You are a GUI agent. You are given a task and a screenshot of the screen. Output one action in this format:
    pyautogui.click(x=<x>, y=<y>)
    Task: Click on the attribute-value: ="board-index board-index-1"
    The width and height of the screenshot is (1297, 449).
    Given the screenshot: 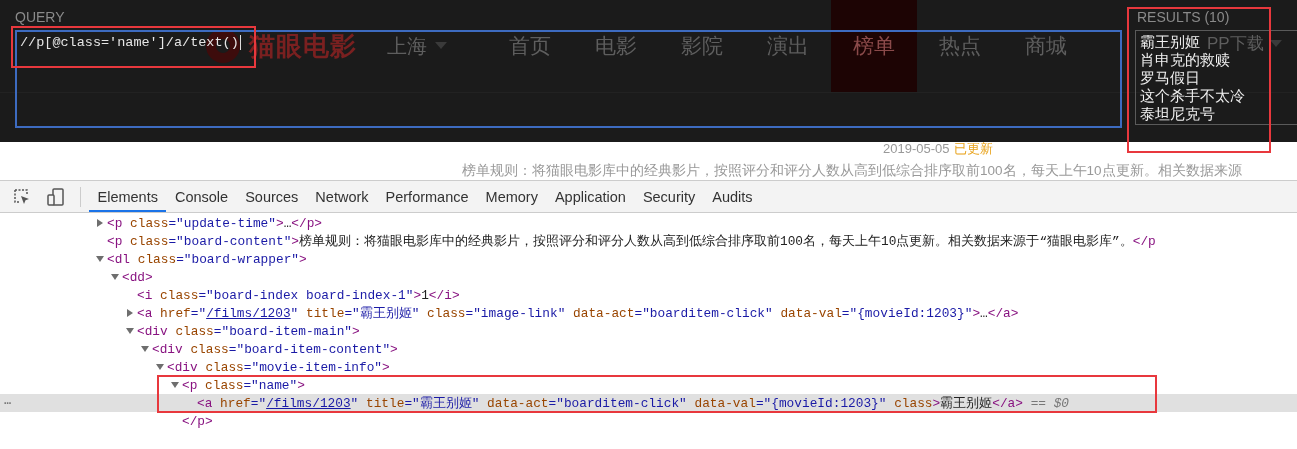 What is the action you would take?
    pyautogui.click(x=306, y=295)
    